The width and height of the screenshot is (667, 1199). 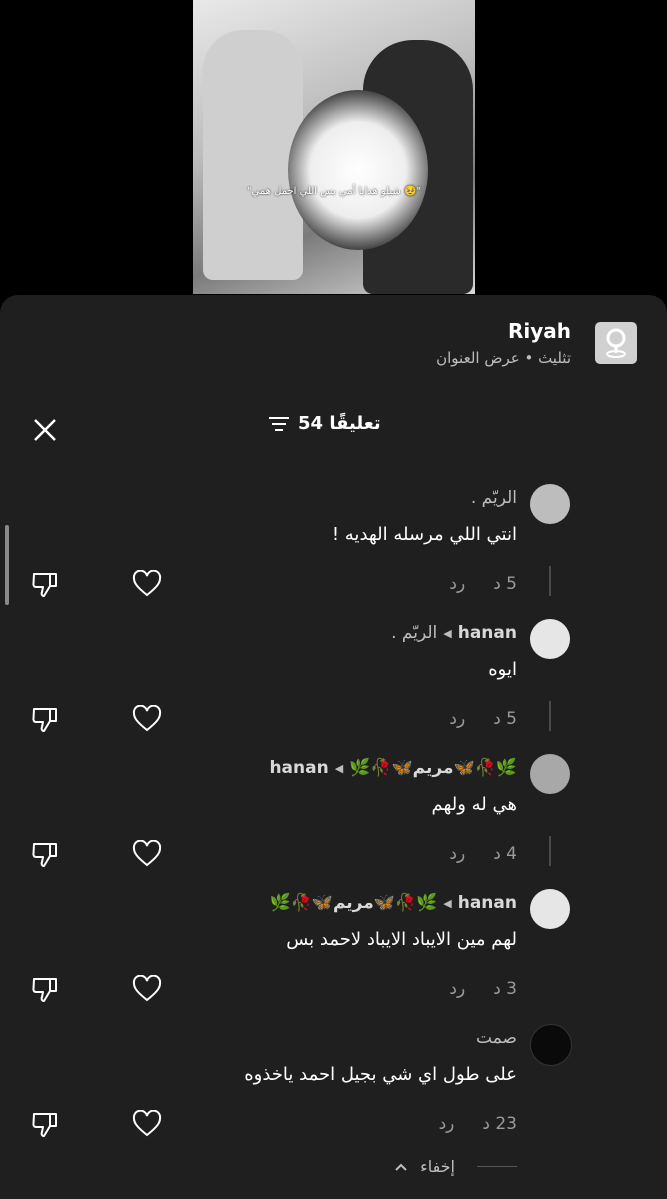 What do you see at coordinates (503, 358) in the screenshot?
I see `song-subtitle: تثليث • عرض العنوان` at bounding box center [503, 358].